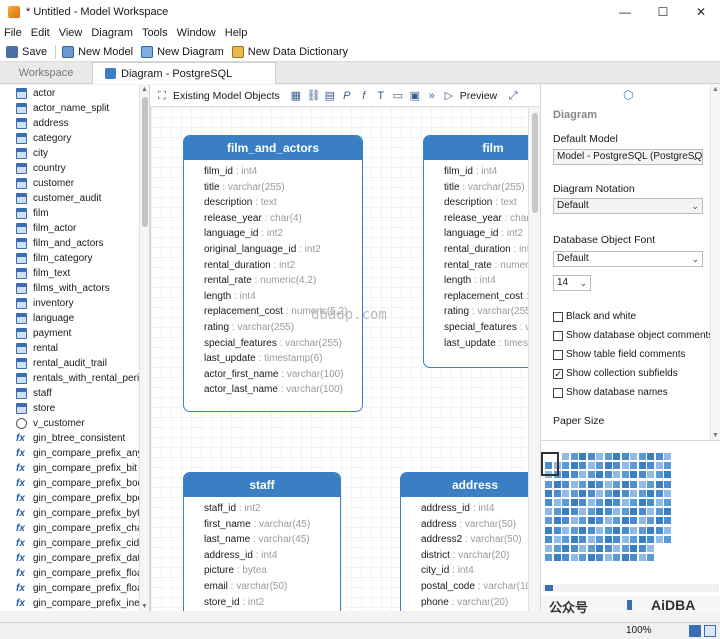 The image size is (720, 639). What do you see at coordinates (628, 157) in the screenshot?
I see `default-model-select: Model - PostgreSQL (PostgreSQL) ⌄` at bounding box center [628, 157].